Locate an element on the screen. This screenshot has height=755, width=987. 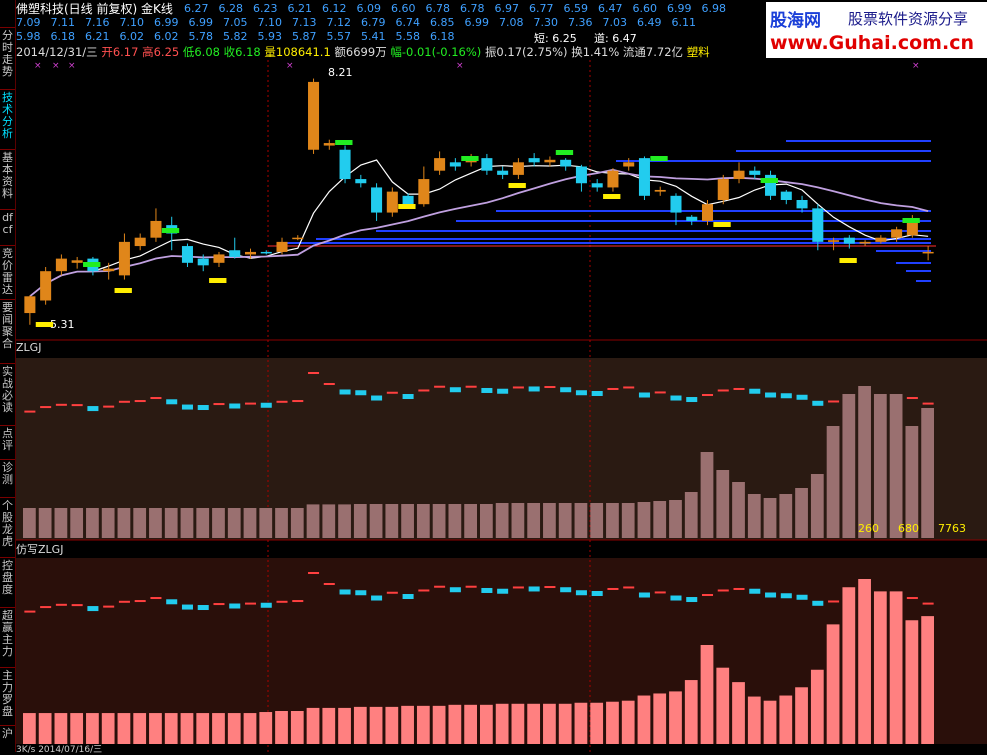
sidebar-item-3: dfcf is located at coordinates (7, 224).